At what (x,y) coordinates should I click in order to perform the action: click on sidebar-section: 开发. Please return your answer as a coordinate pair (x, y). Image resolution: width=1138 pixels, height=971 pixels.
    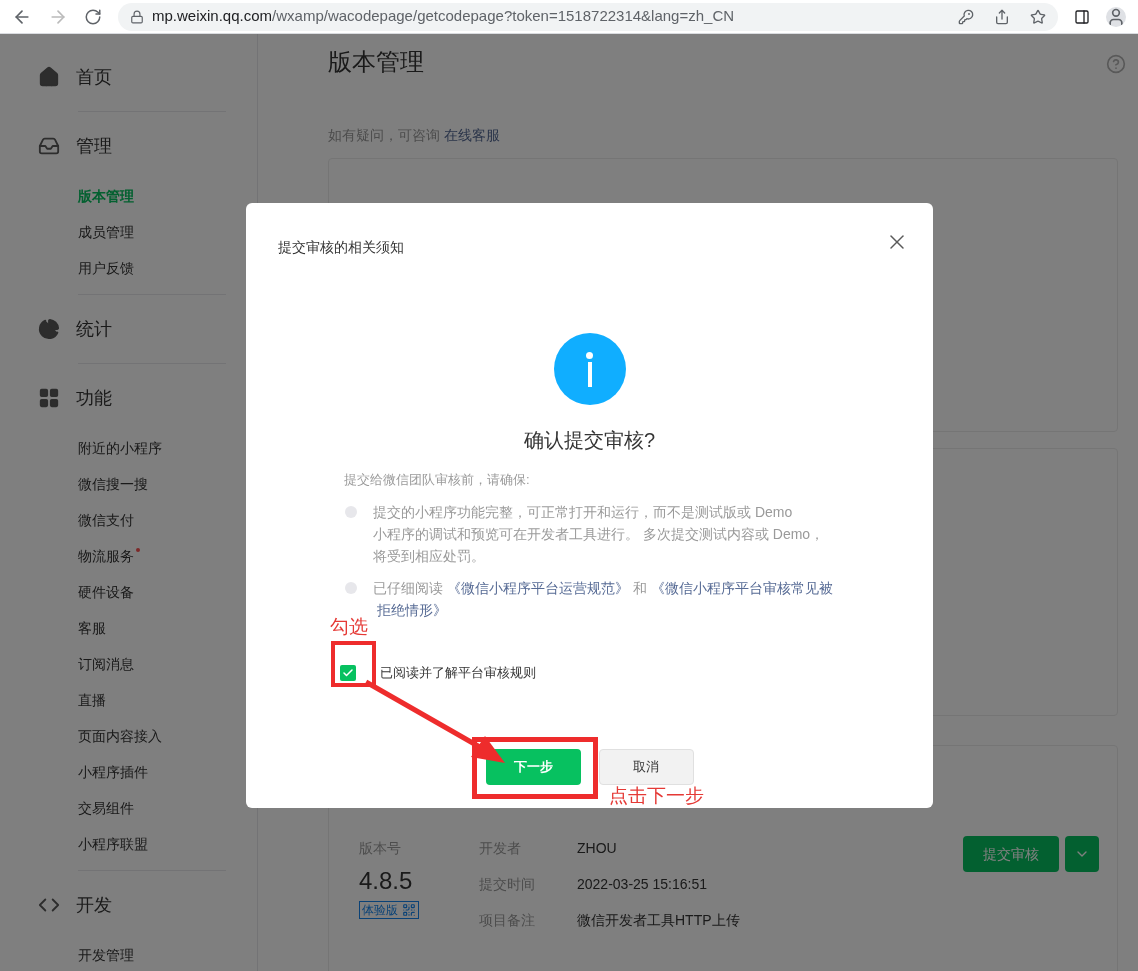
    Looking at the image, I should click on (94, 905).